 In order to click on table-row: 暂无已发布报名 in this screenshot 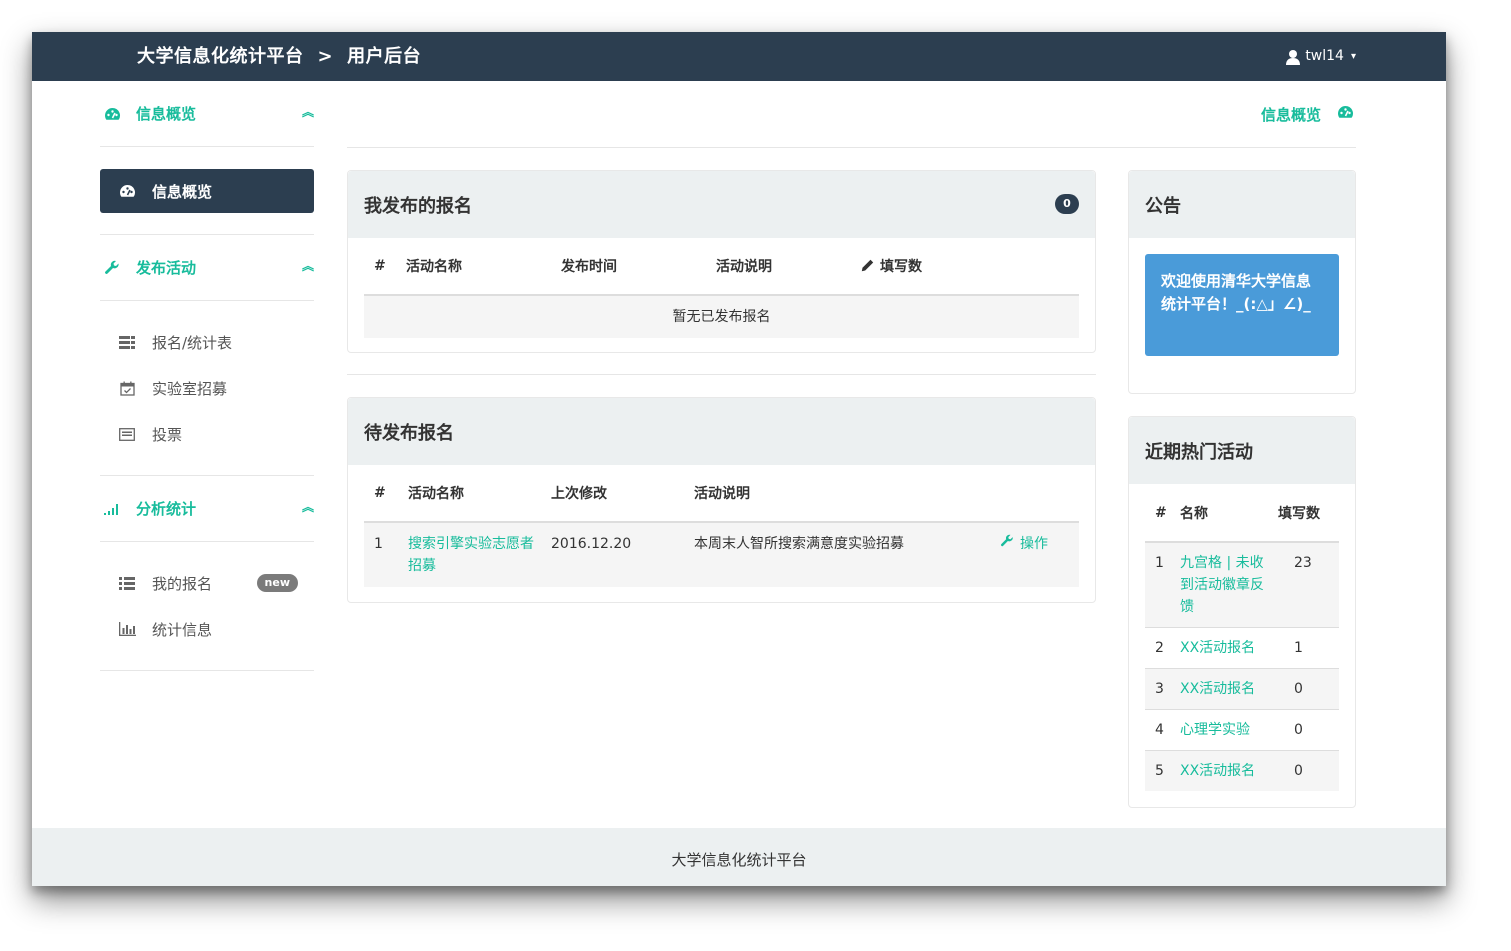, I will do `click(721, 316)`.